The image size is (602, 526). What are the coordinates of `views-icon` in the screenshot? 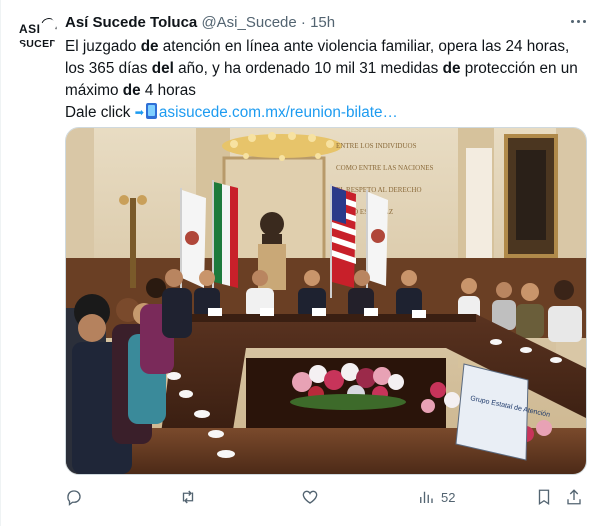 It's located at (426, 497).